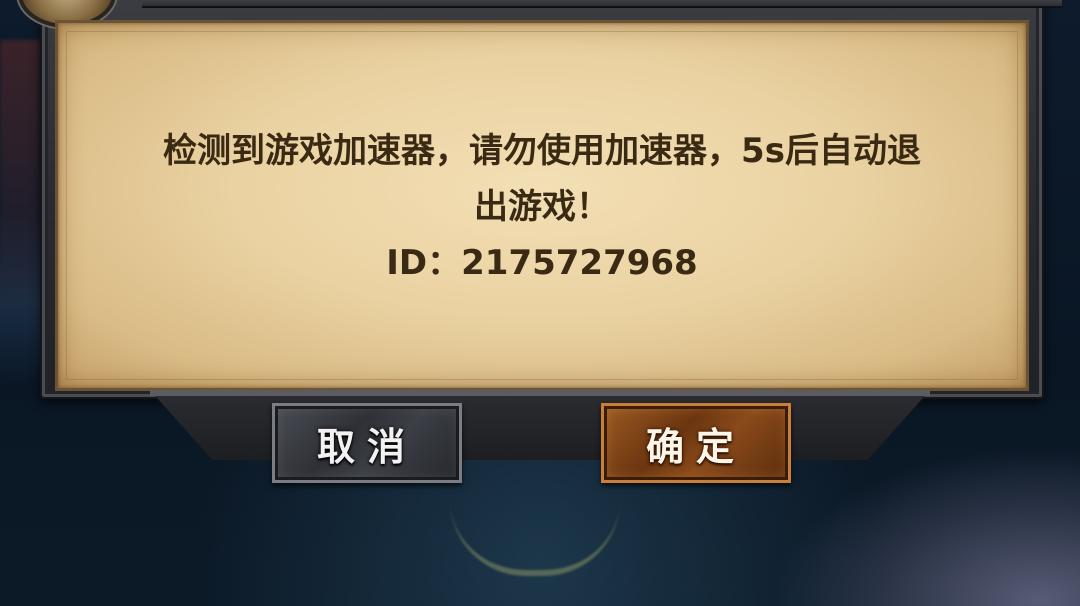 The width and height of the screenshot is (1080, 606). I want to click on confirm-button: 确定, so click(696, 443).